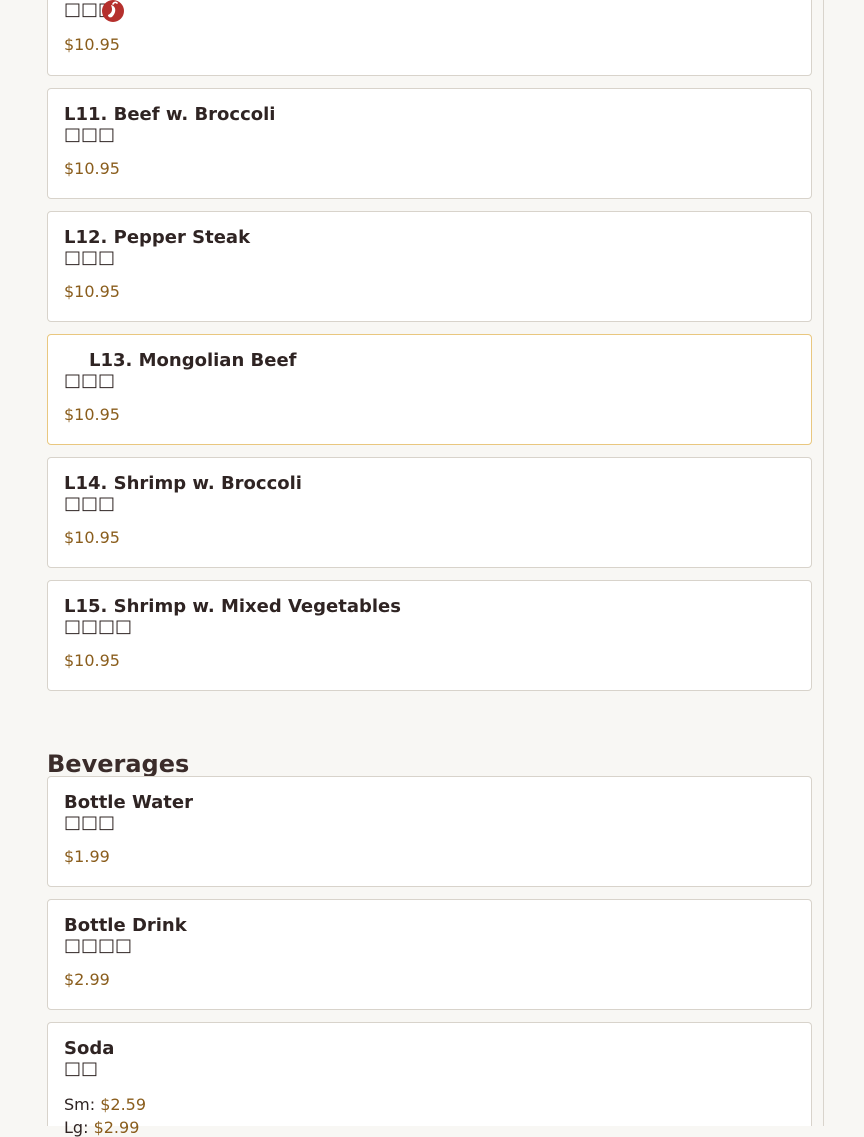 Image resolution: width=864 pixels, height=1137 pixels. Describe the element at coordinates (429, 38) in the screenshot. I see `menu-item-card-previous: □□□ $10.95` at that location.